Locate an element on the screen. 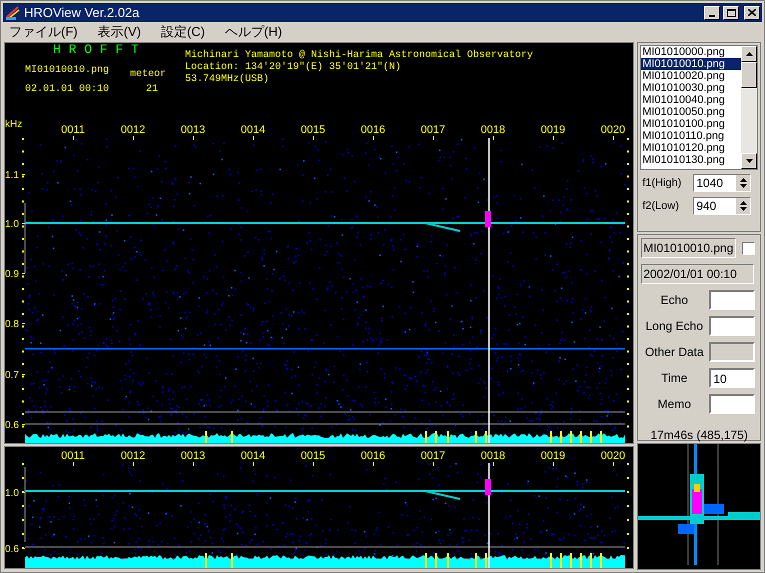 The width and height of the screenshot is (765, 573). checkbox is located at coordinates (749, 248).